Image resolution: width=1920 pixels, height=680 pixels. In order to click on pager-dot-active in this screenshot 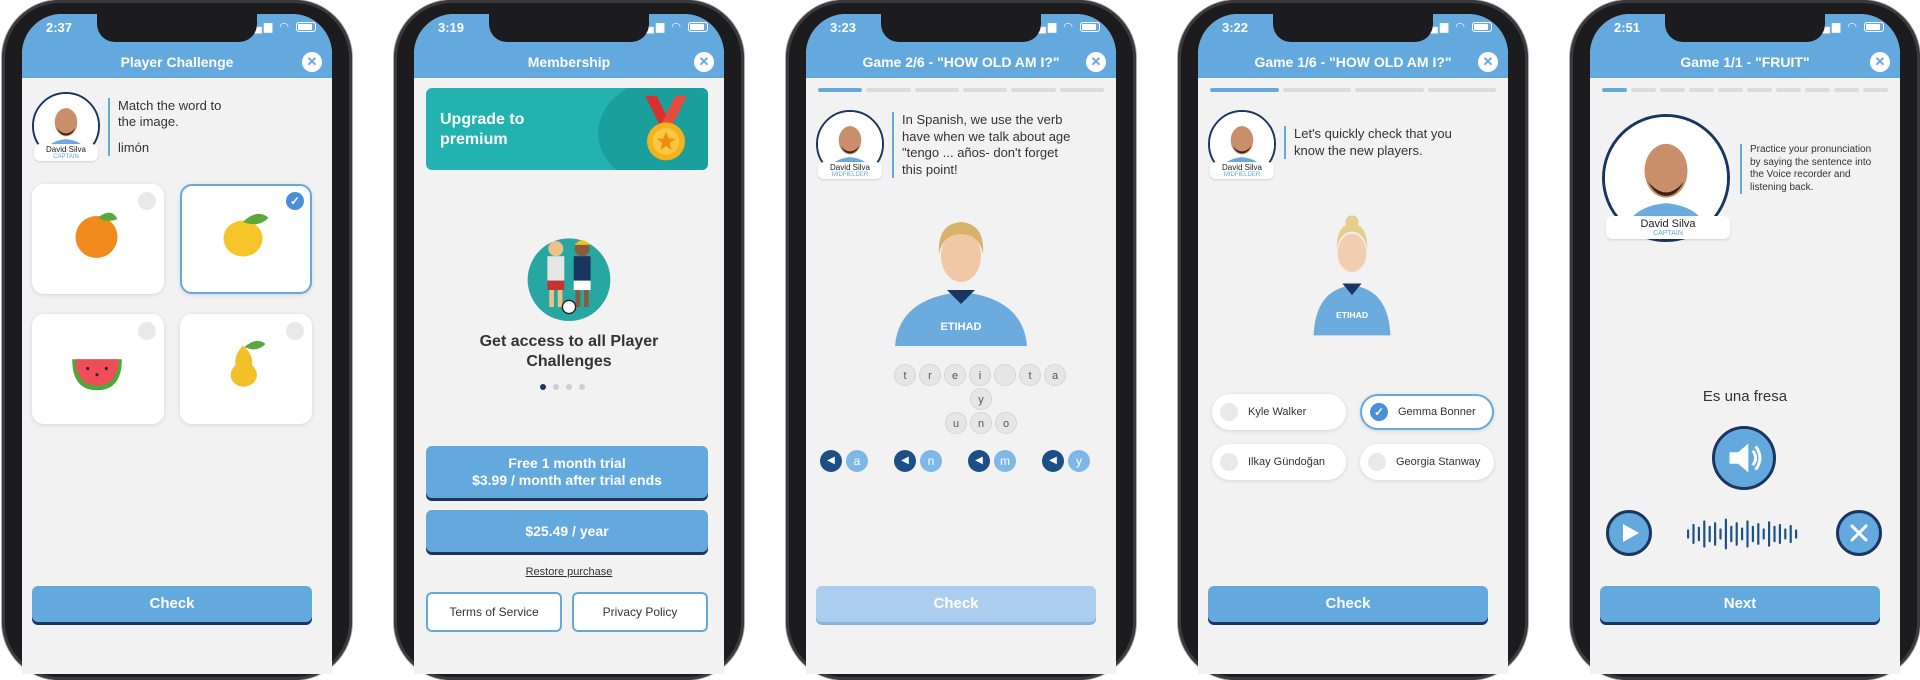, I will do `click(543, 387)`.